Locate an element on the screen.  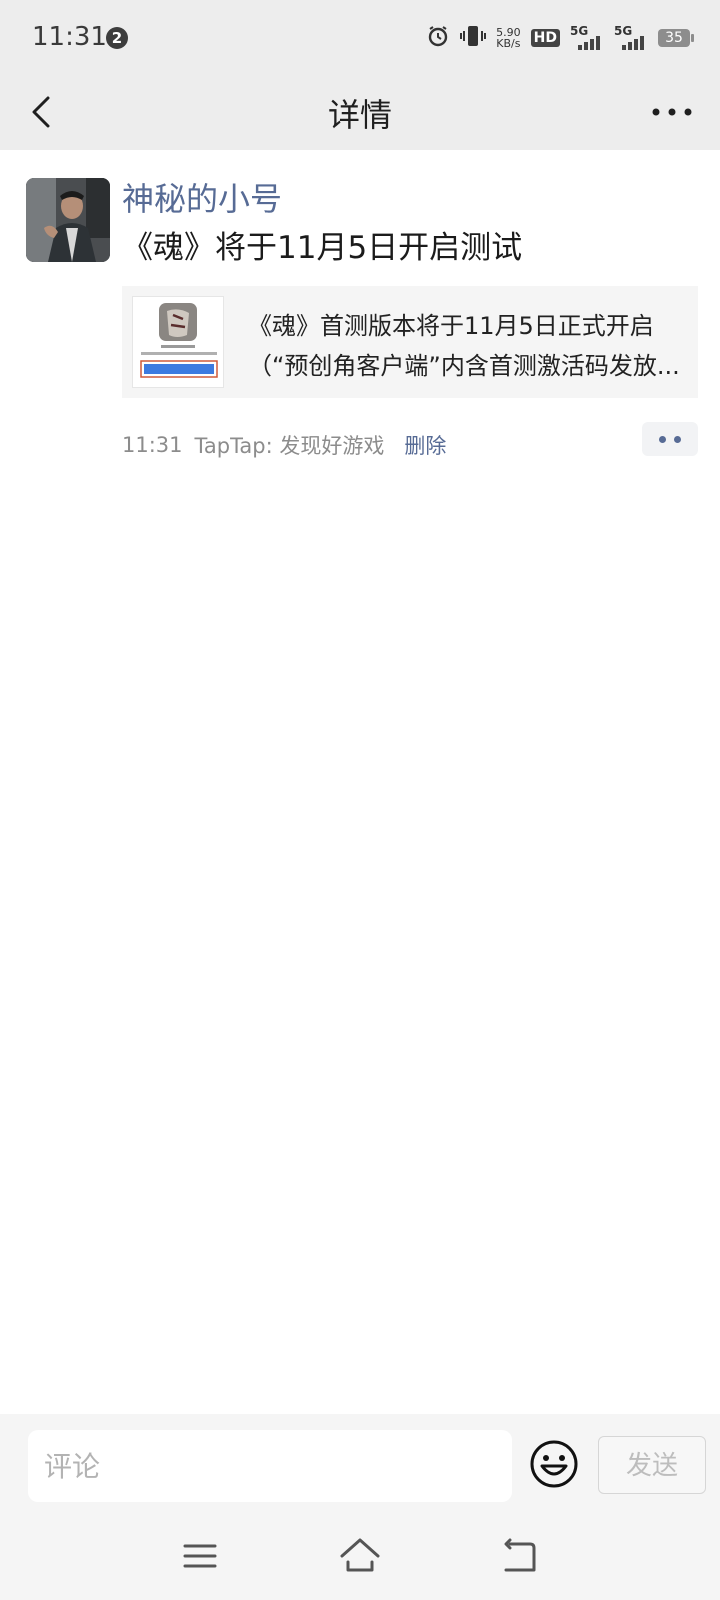
avatar is located at coordinates (68, 220).